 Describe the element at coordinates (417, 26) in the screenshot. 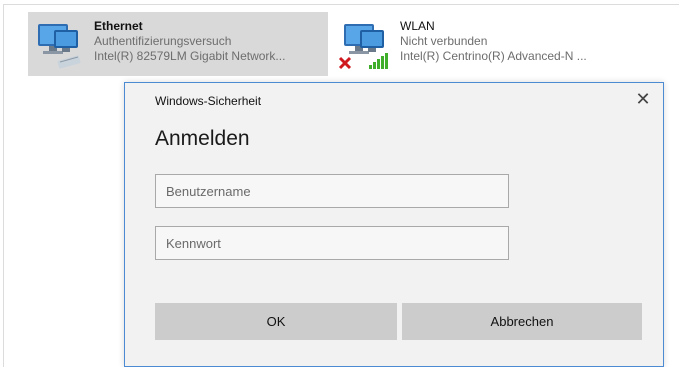

I see `adapter-name: WLAN` at that location.